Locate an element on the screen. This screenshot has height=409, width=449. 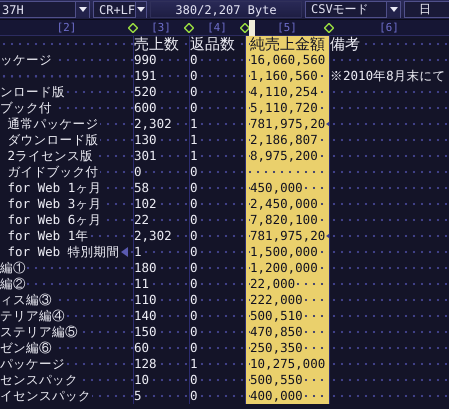
table-cell: パッケージ is located at coordinates (66, 364).